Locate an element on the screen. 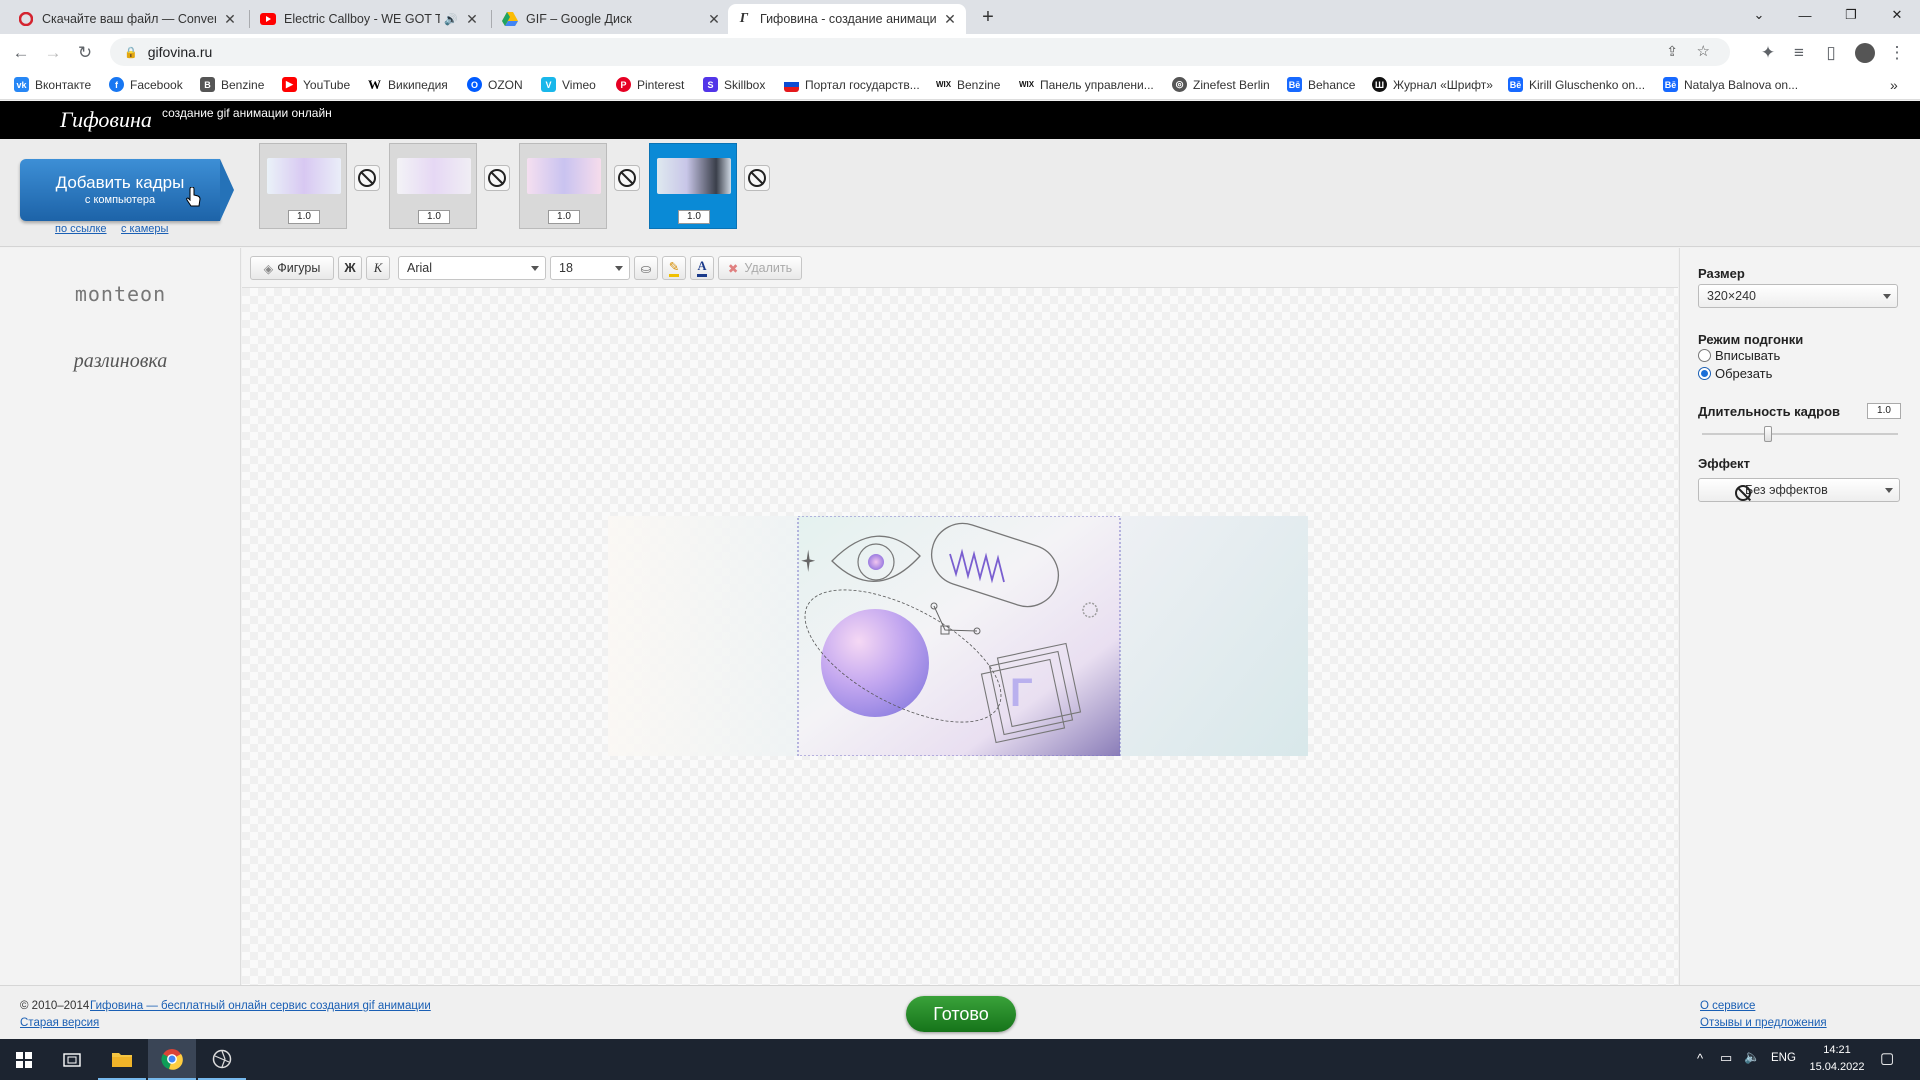 The image size is (1920, 1080). restore-button: ❐ is located at coordinates (1851, 15).